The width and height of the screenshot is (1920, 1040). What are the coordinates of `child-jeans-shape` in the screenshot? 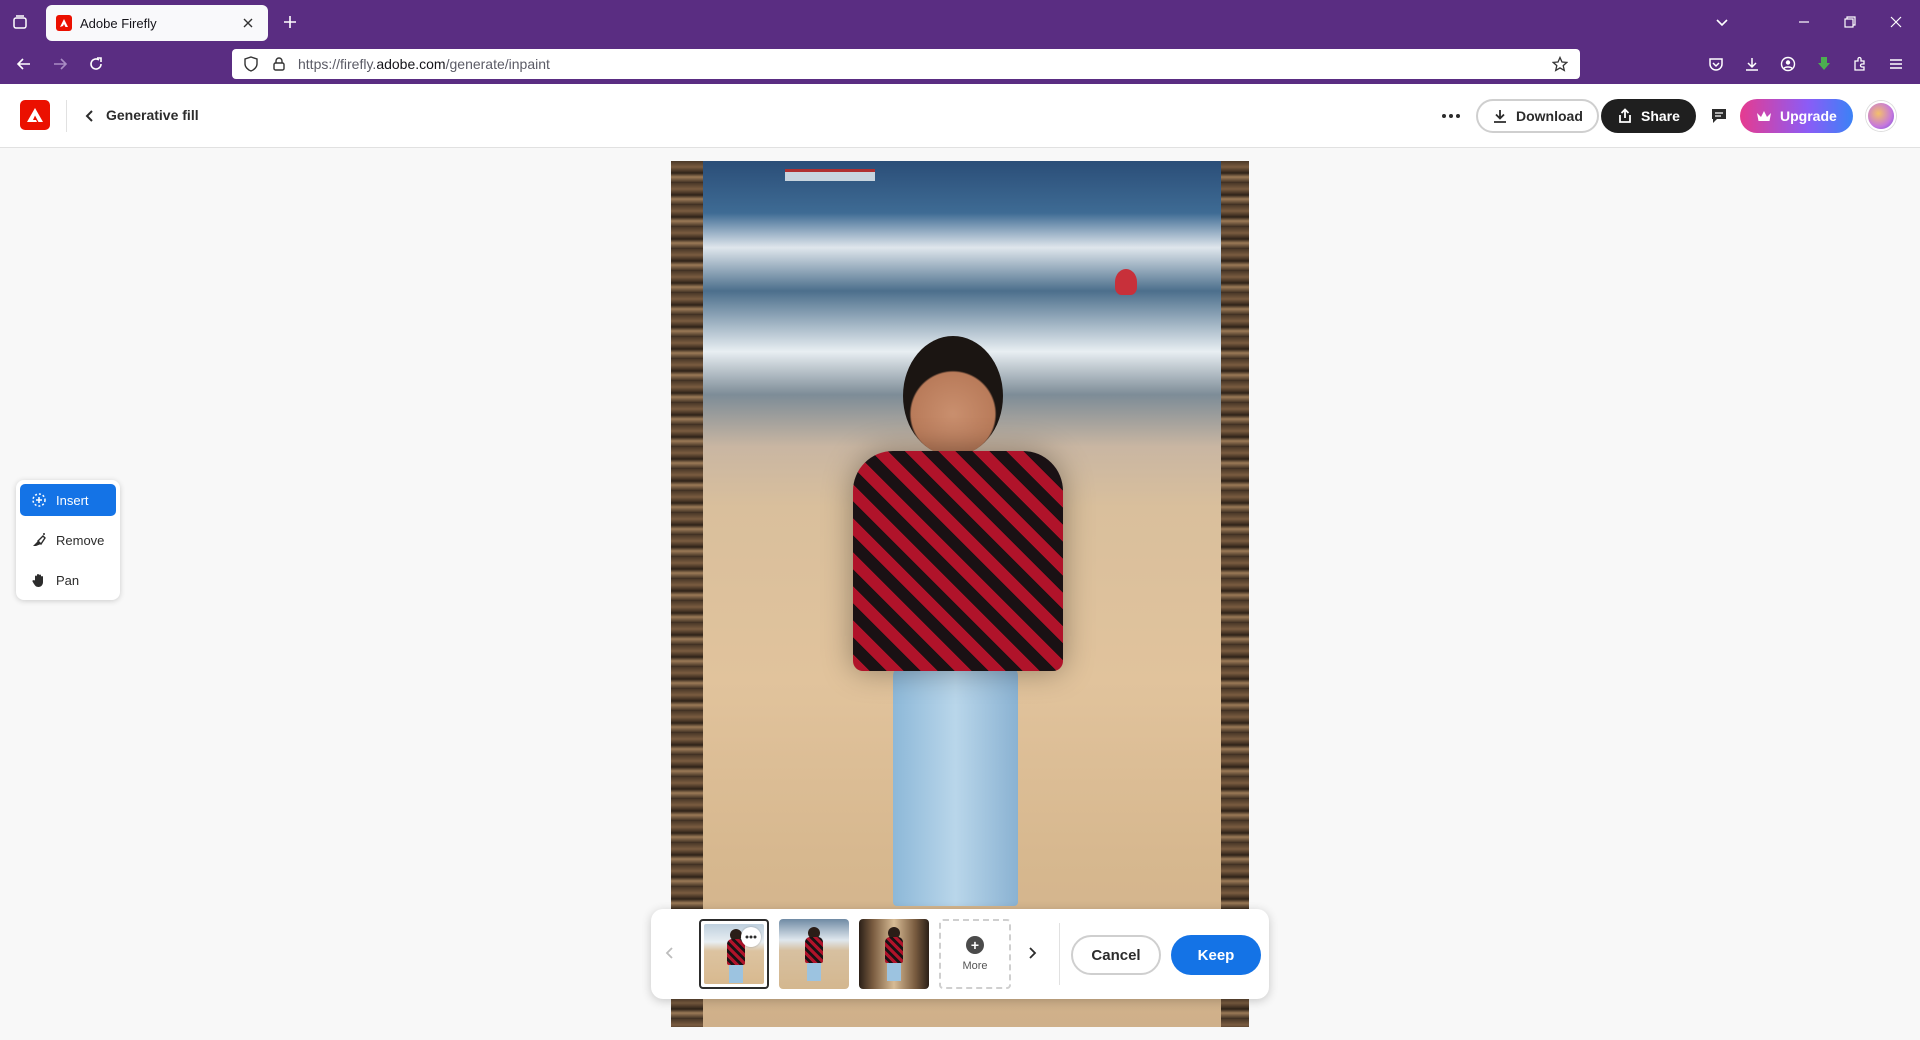 It's located at (955, 786).